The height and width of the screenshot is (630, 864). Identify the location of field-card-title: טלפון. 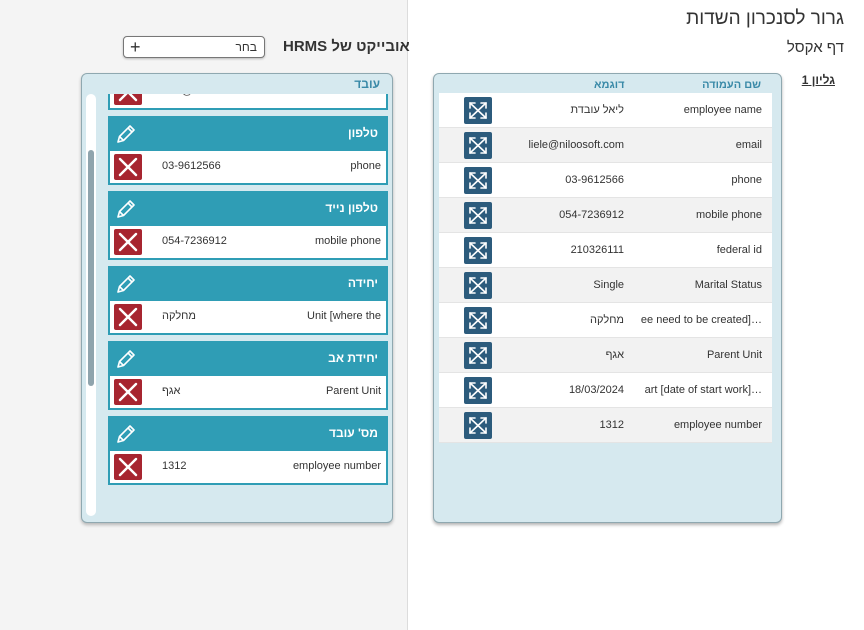
(363, 133).